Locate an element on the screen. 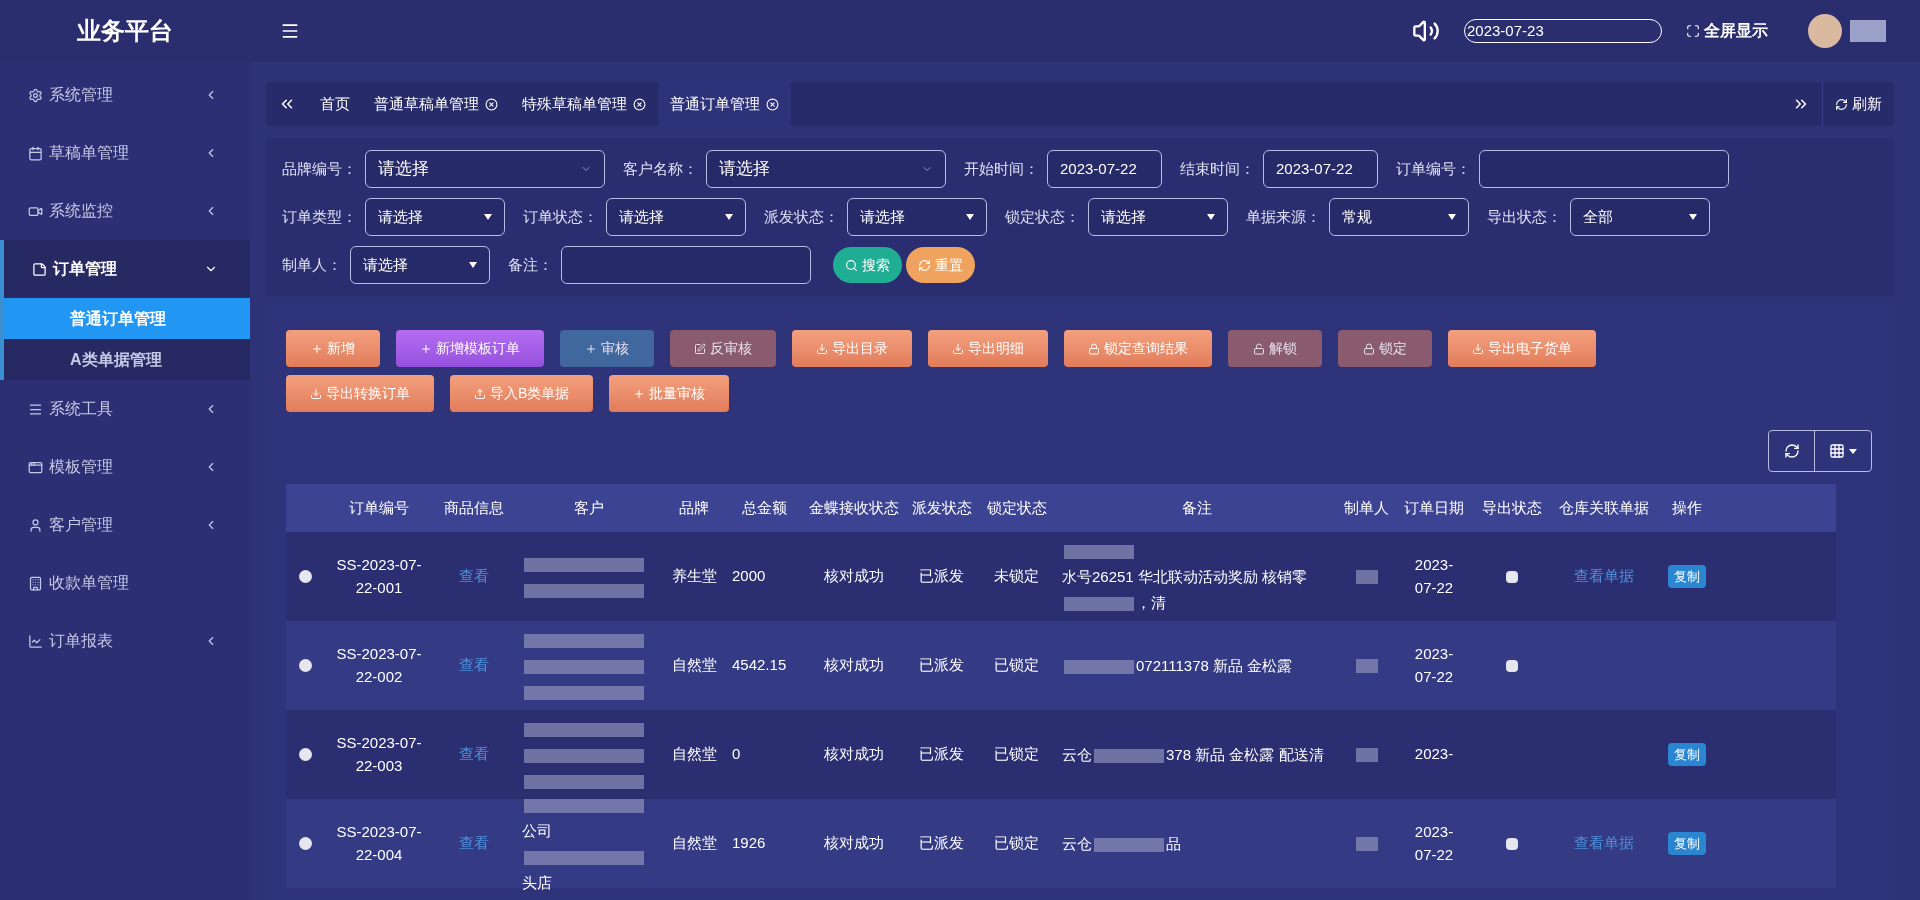  field-label: 结束时间： is located at coordinates (1217, 168).